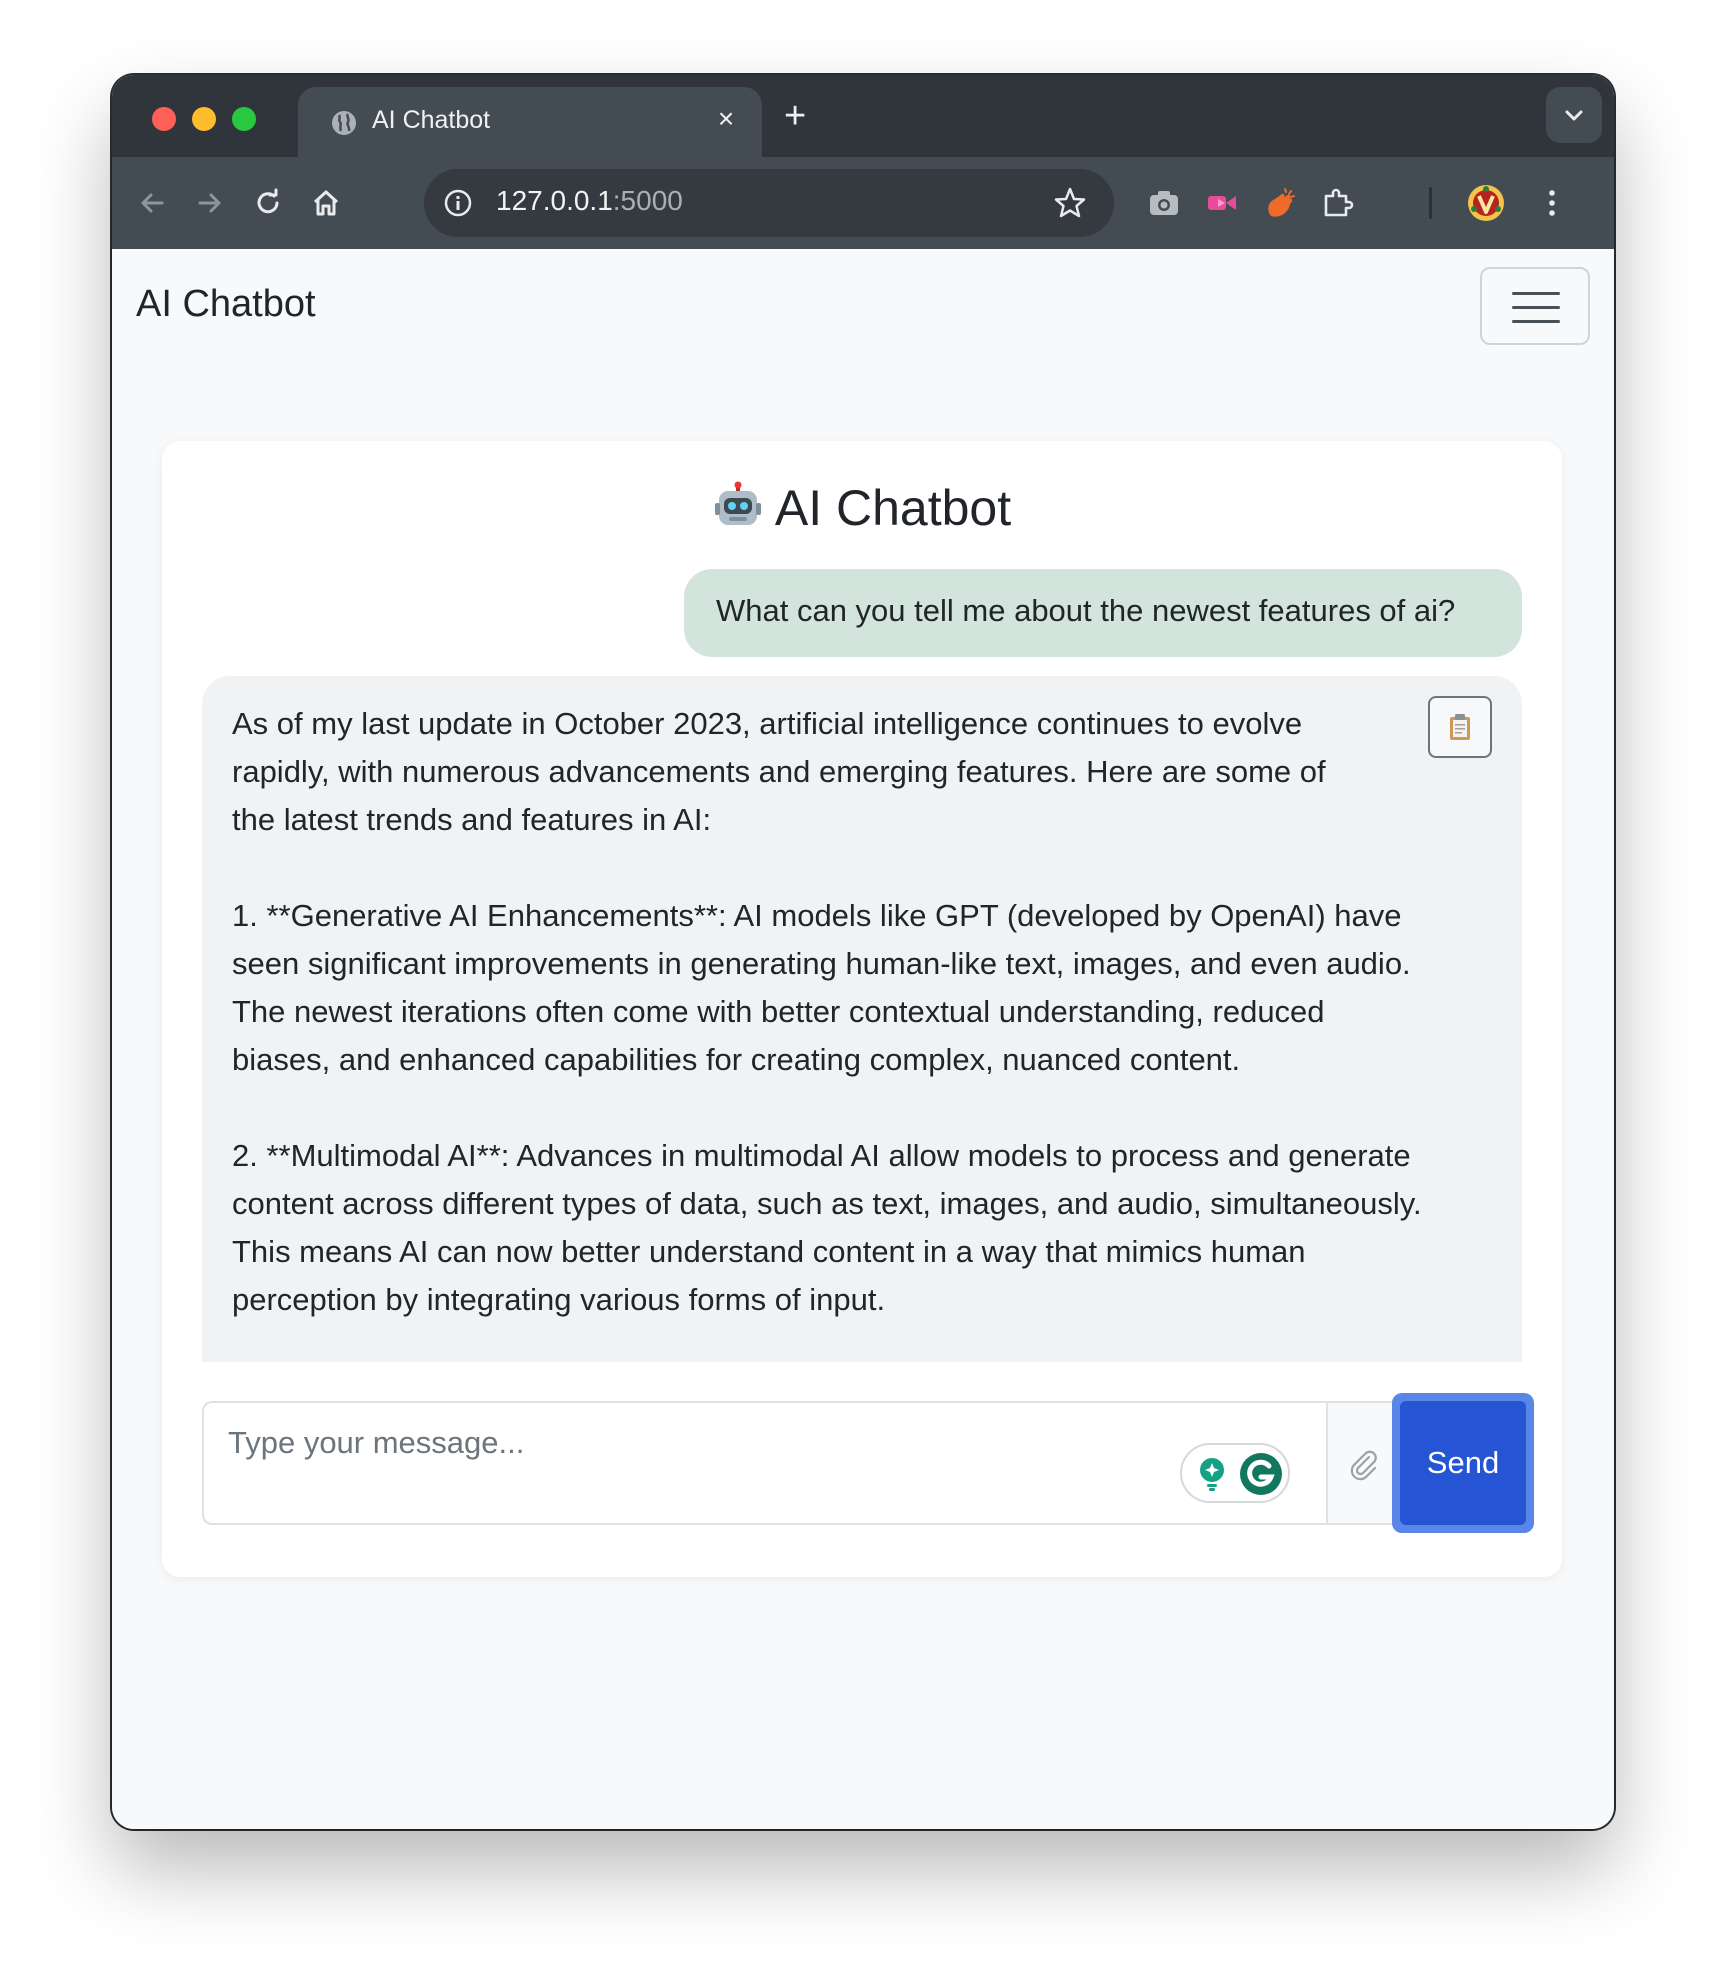 The height and width of the screenshot is (1976, 1724). I want to click on reload-icon, so click(268, 201).